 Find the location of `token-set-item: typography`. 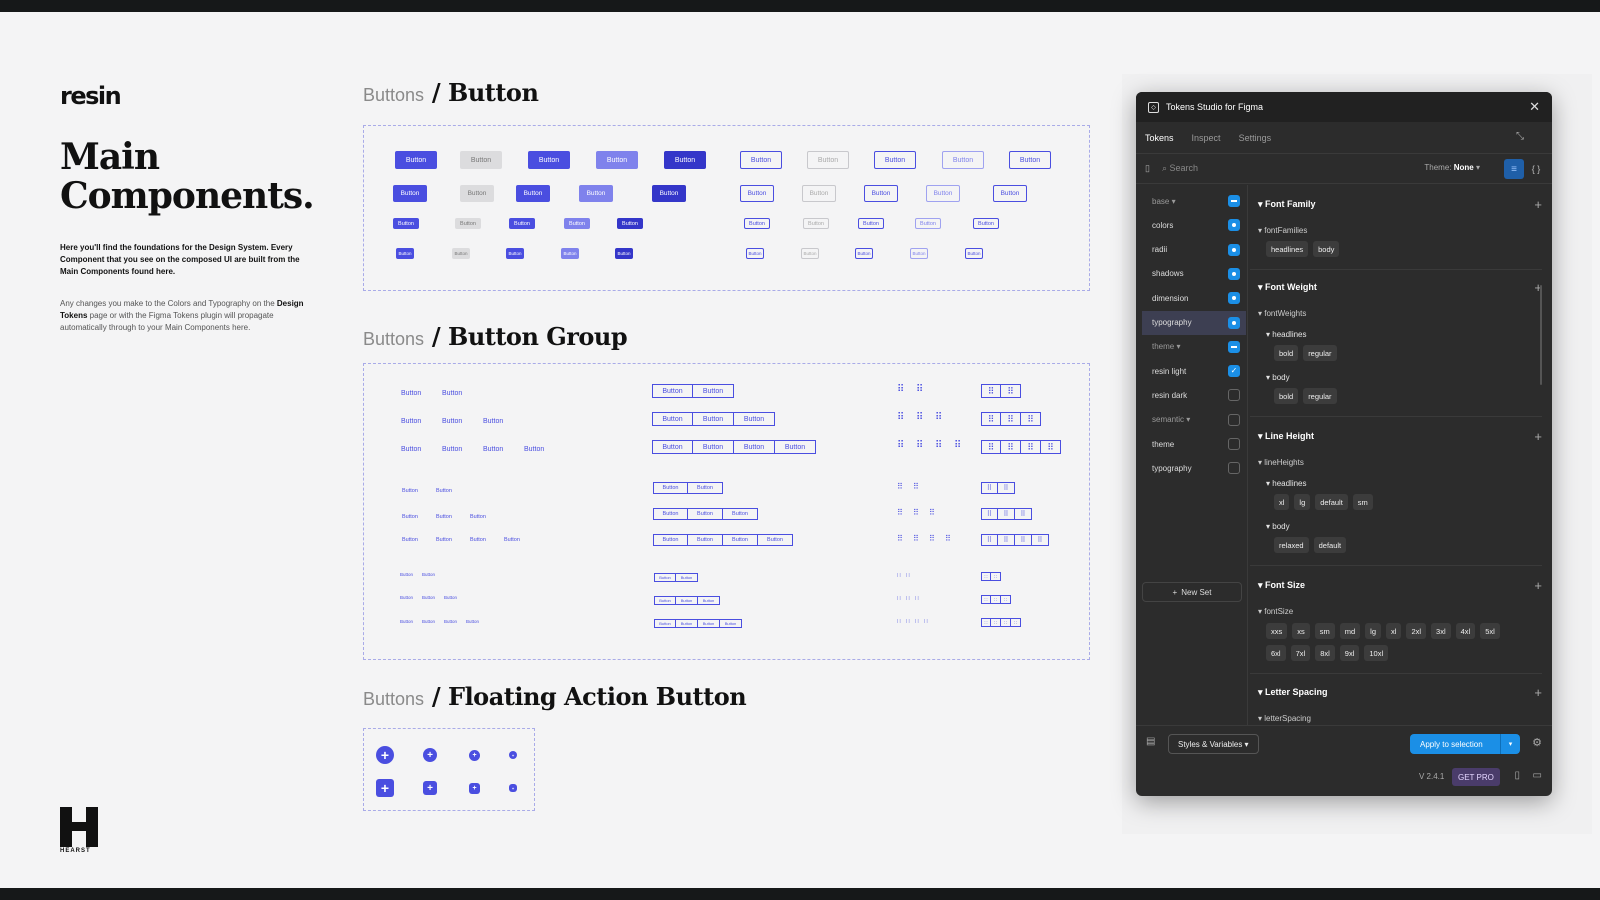

token-set-item: typography is located at coordinates (1194, 322).